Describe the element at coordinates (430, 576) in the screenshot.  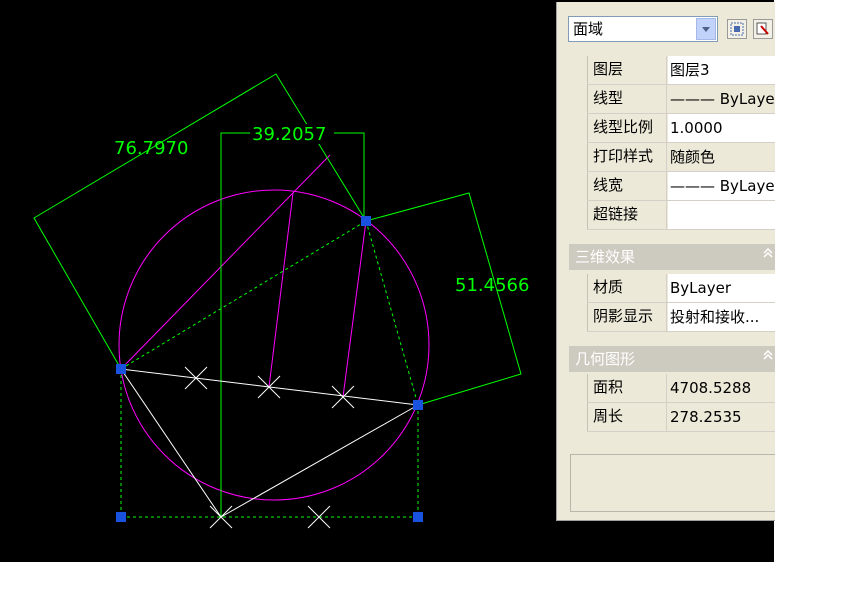
I see `background-strip` at that location.